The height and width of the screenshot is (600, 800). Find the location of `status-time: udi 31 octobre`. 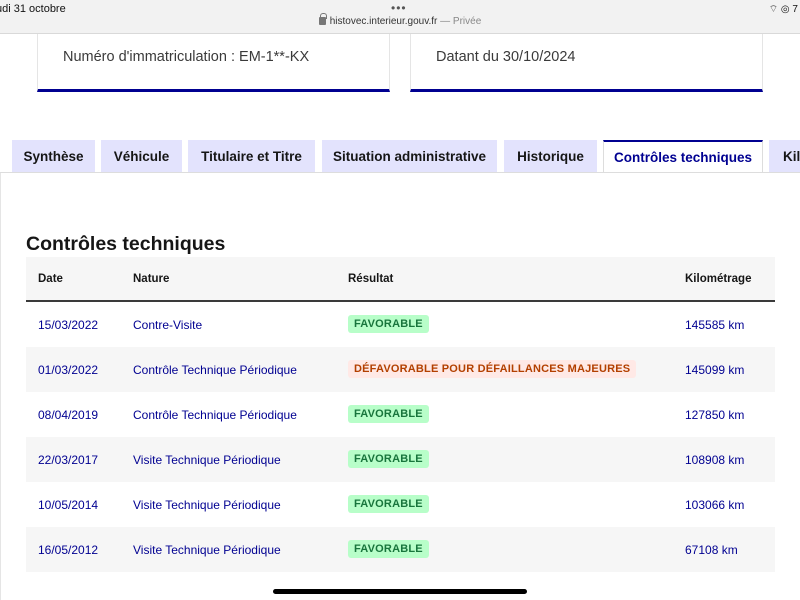

status-time: udi 31 octobre is located at coordinates (33, 9).